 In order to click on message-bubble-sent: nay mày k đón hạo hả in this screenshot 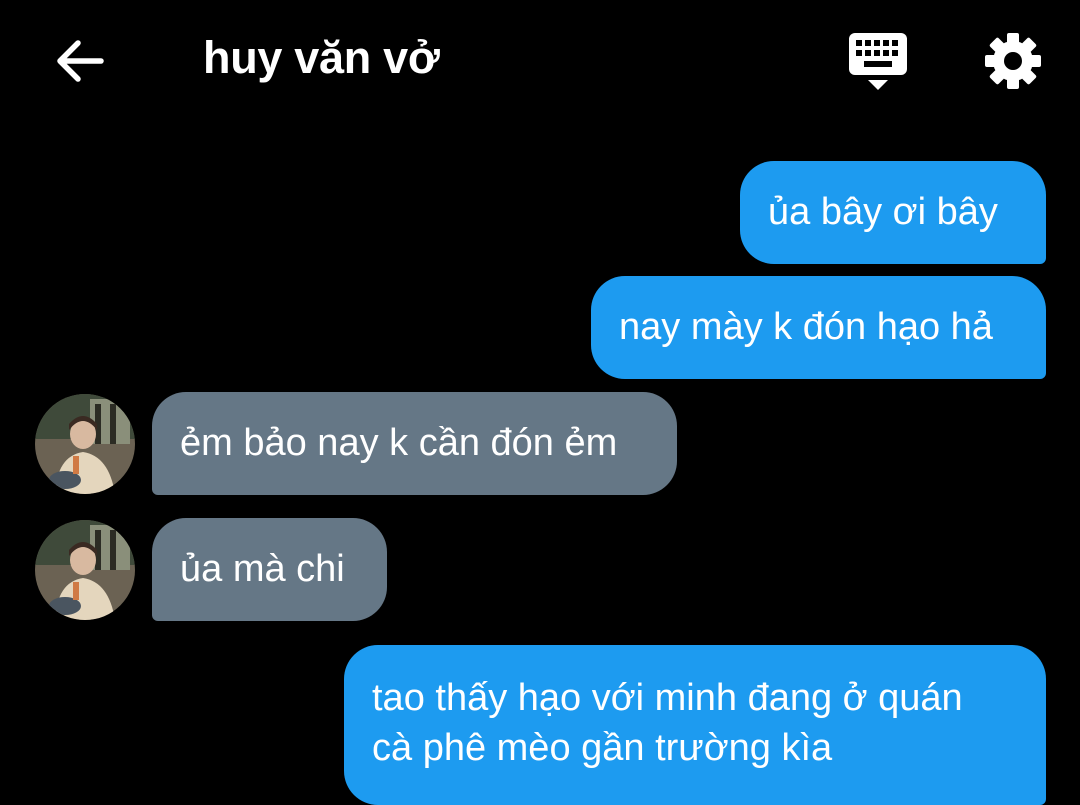, I will do `click(818, 327)`.